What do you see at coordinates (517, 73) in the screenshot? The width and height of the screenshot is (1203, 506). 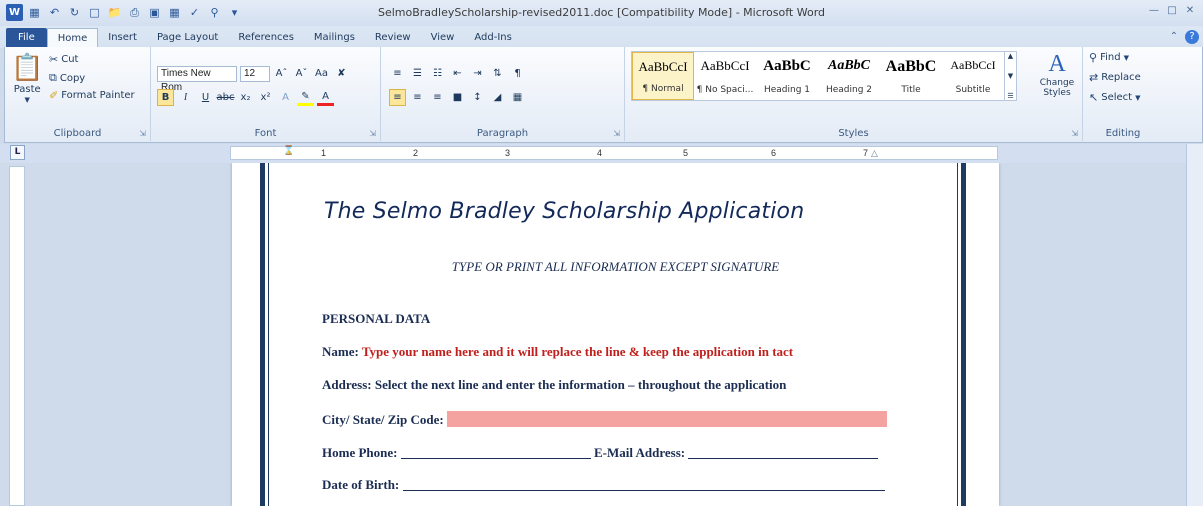 I see `show-formatting-icon: ¶` at bounding box center [517, 73].